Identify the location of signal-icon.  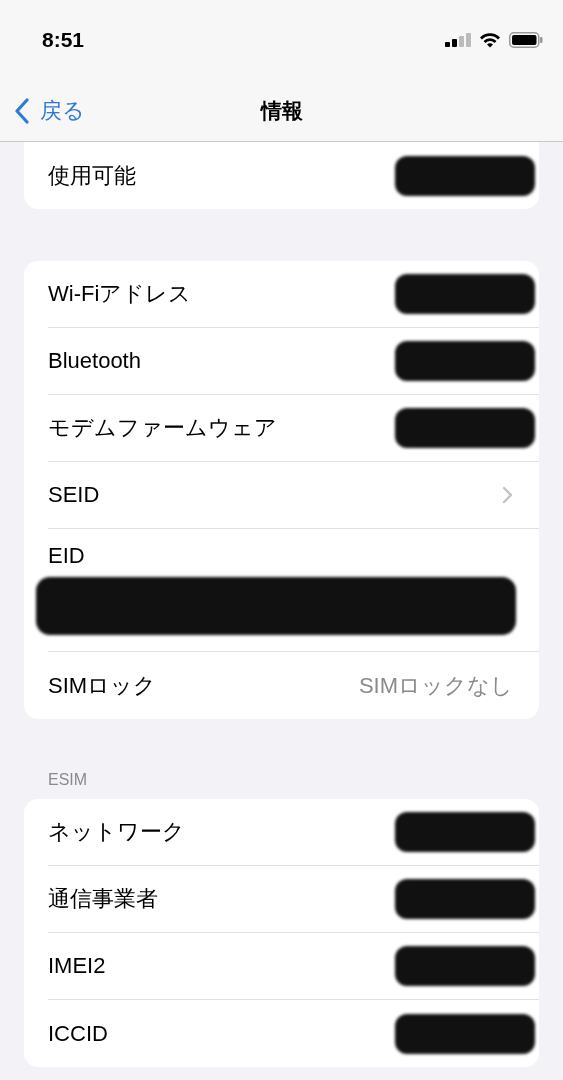
(458, 40).